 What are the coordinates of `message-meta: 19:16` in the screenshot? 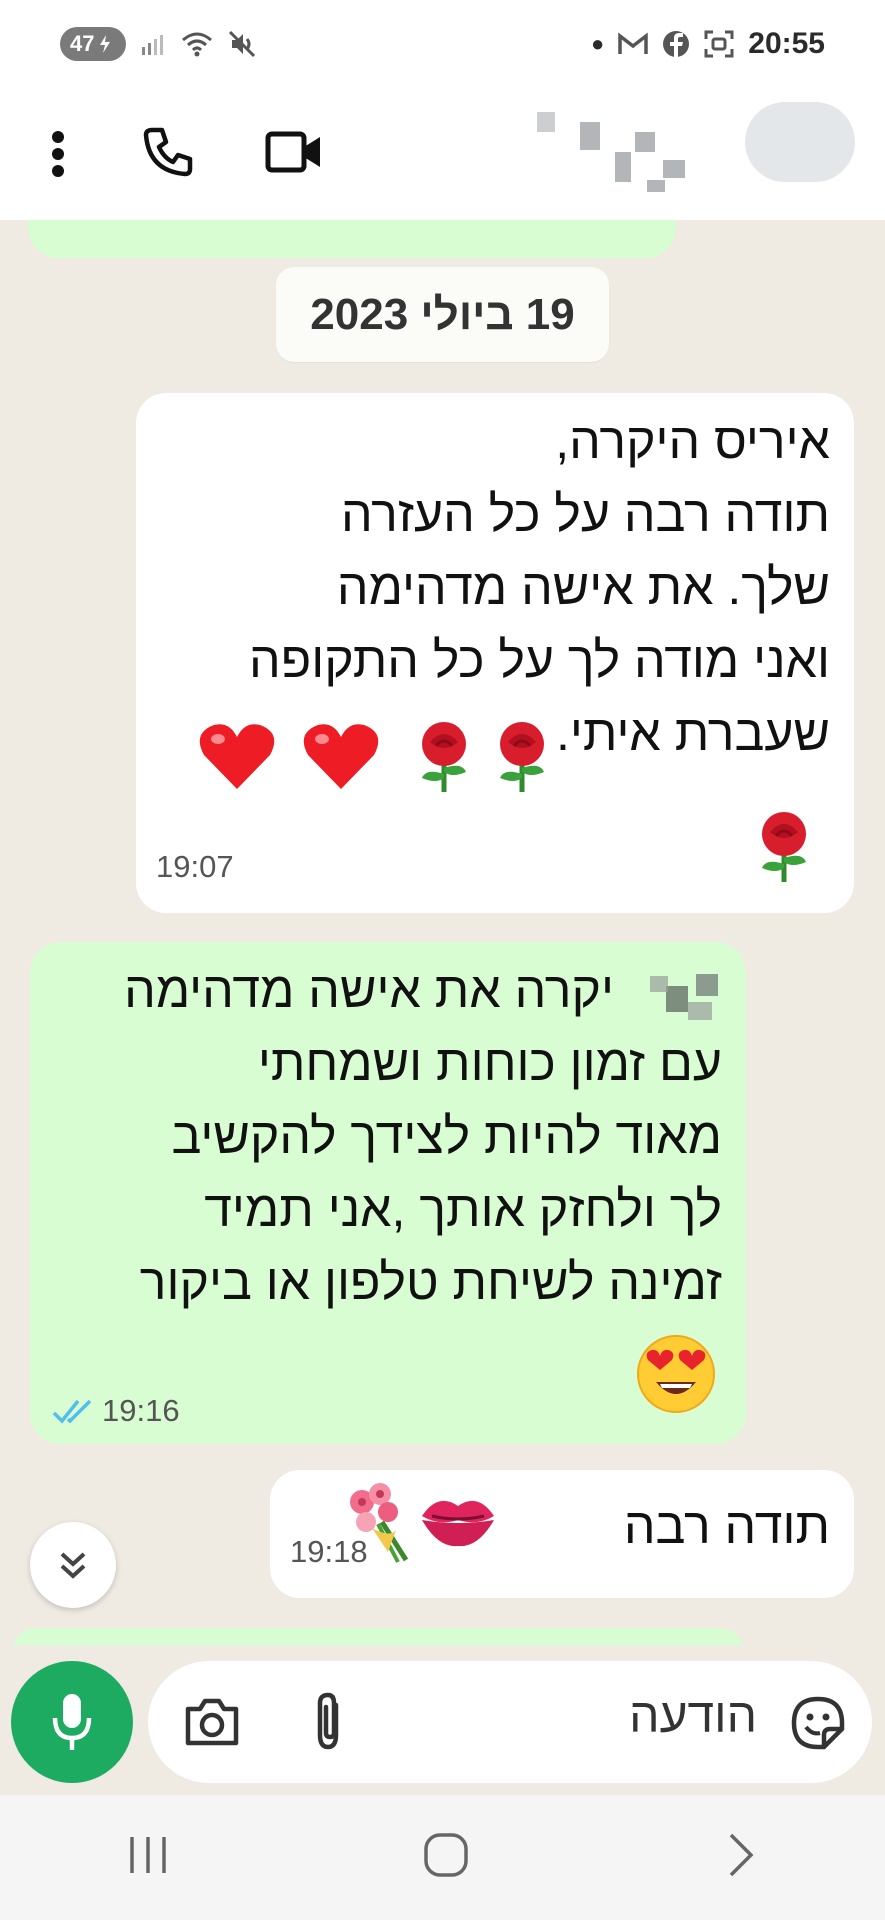 It's located at (116, 1410).